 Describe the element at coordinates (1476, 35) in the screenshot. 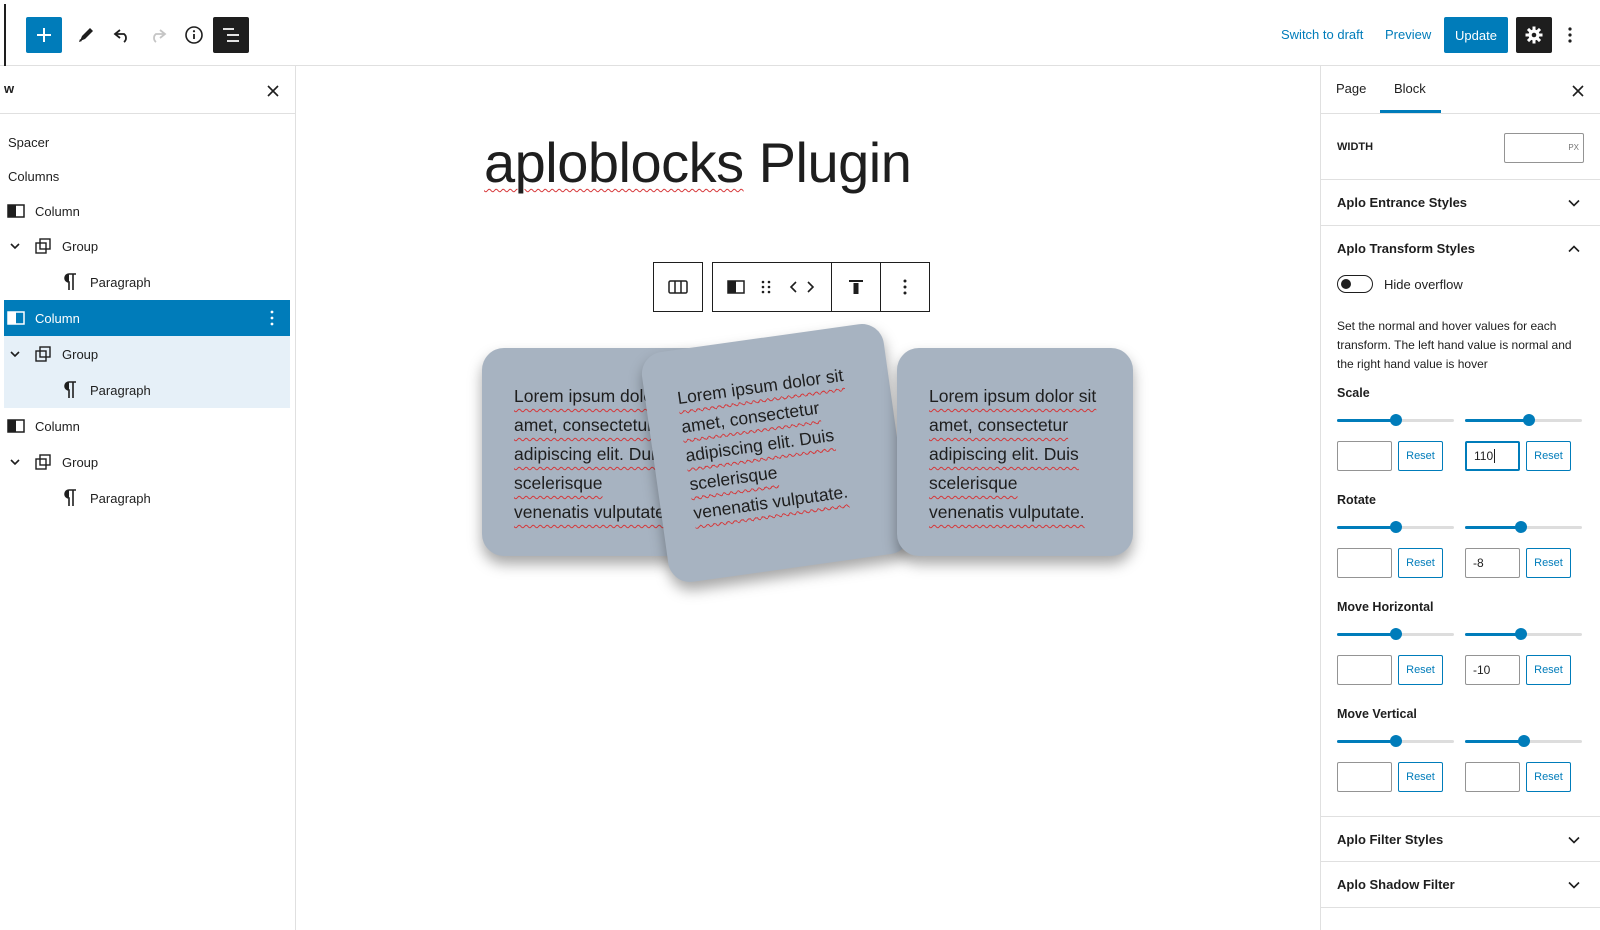

I see `update-button: Update` at that location.